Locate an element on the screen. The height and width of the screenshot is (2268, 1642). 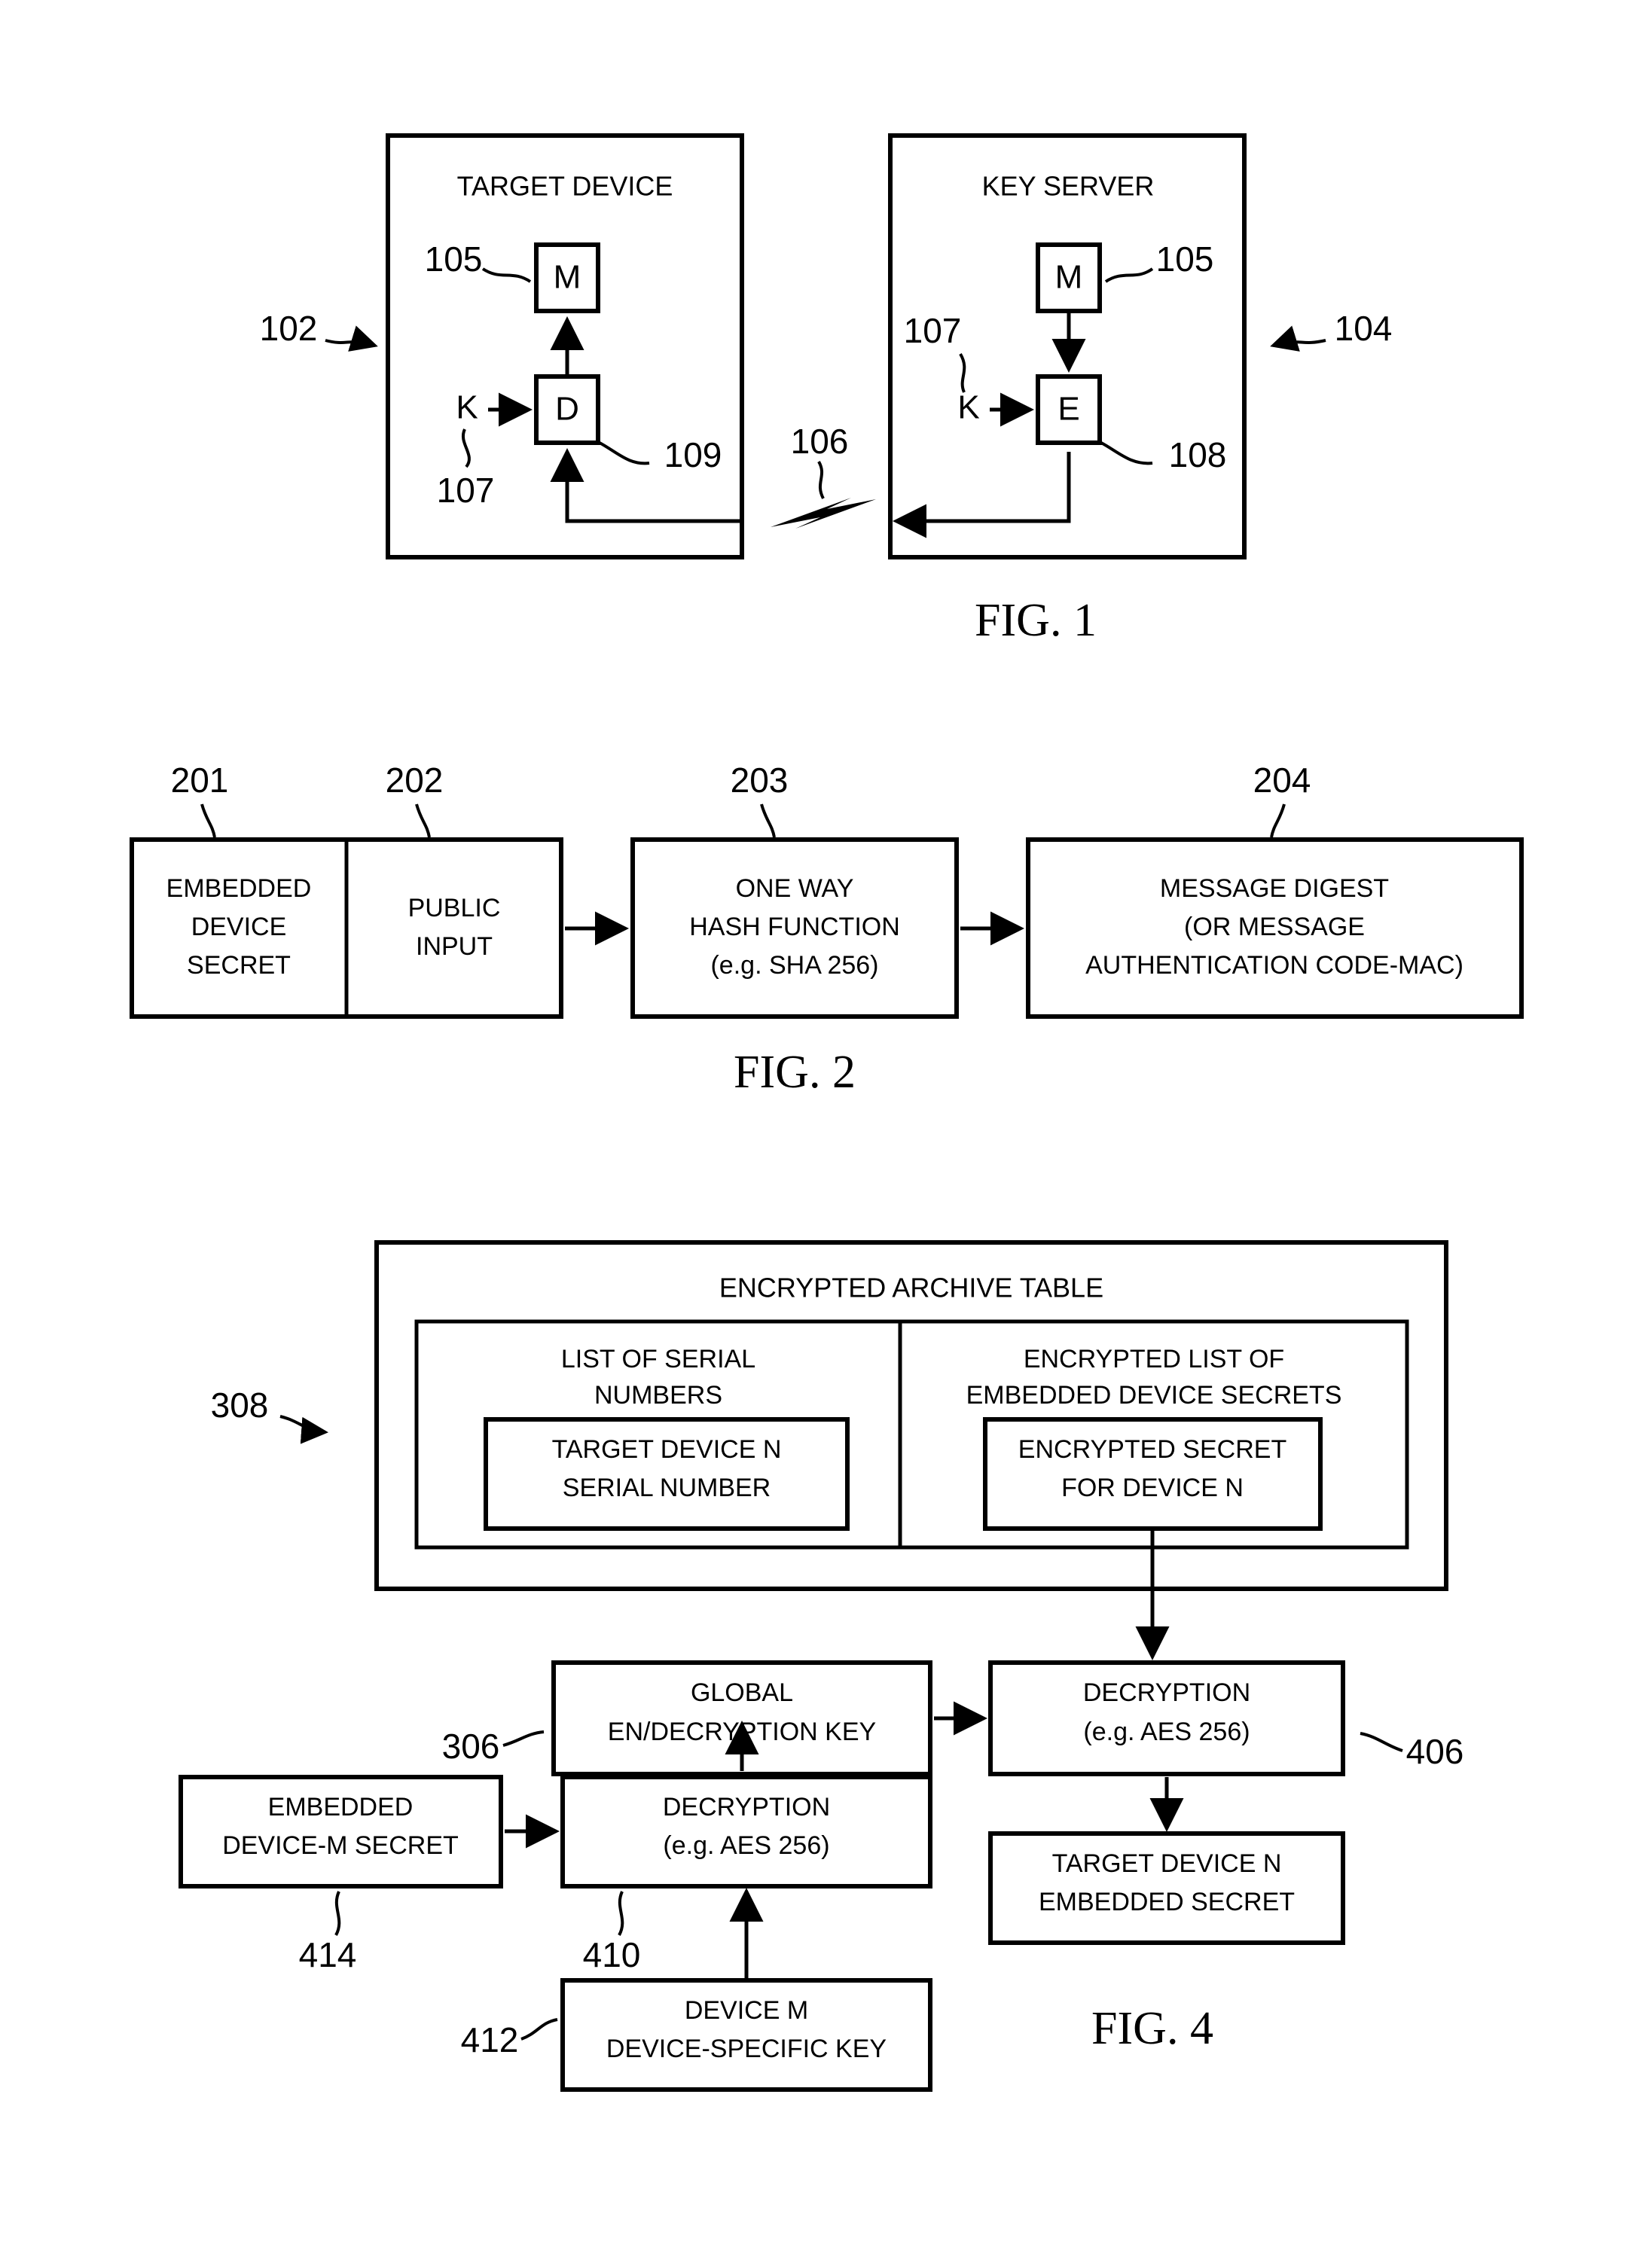
server-encrypt-label: E is located at coordinates (1068, 409).